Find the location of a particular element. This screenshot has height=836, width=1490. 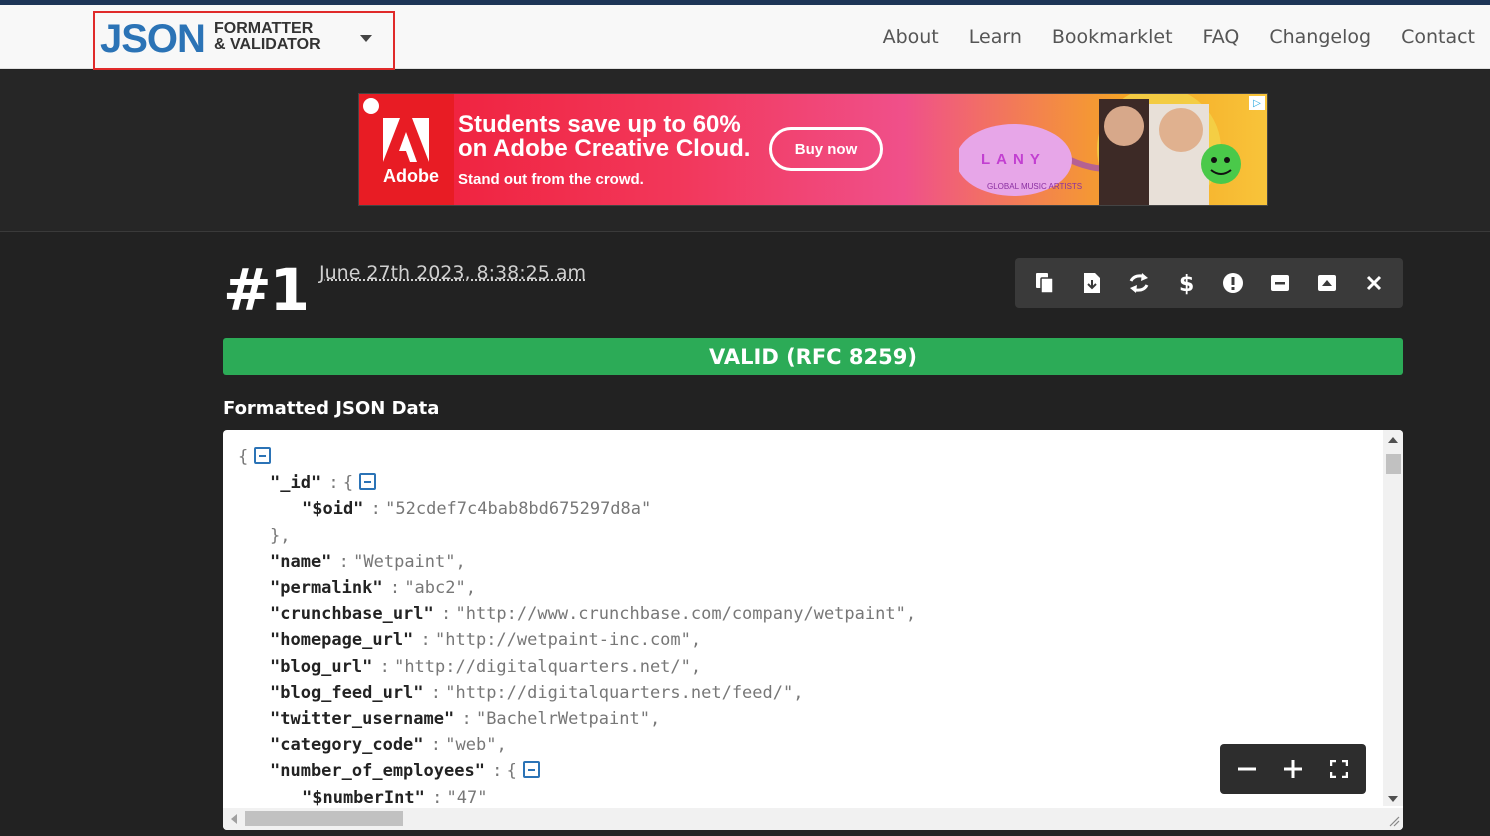

resize-handle-icon is located at coordinates (1394, 821).